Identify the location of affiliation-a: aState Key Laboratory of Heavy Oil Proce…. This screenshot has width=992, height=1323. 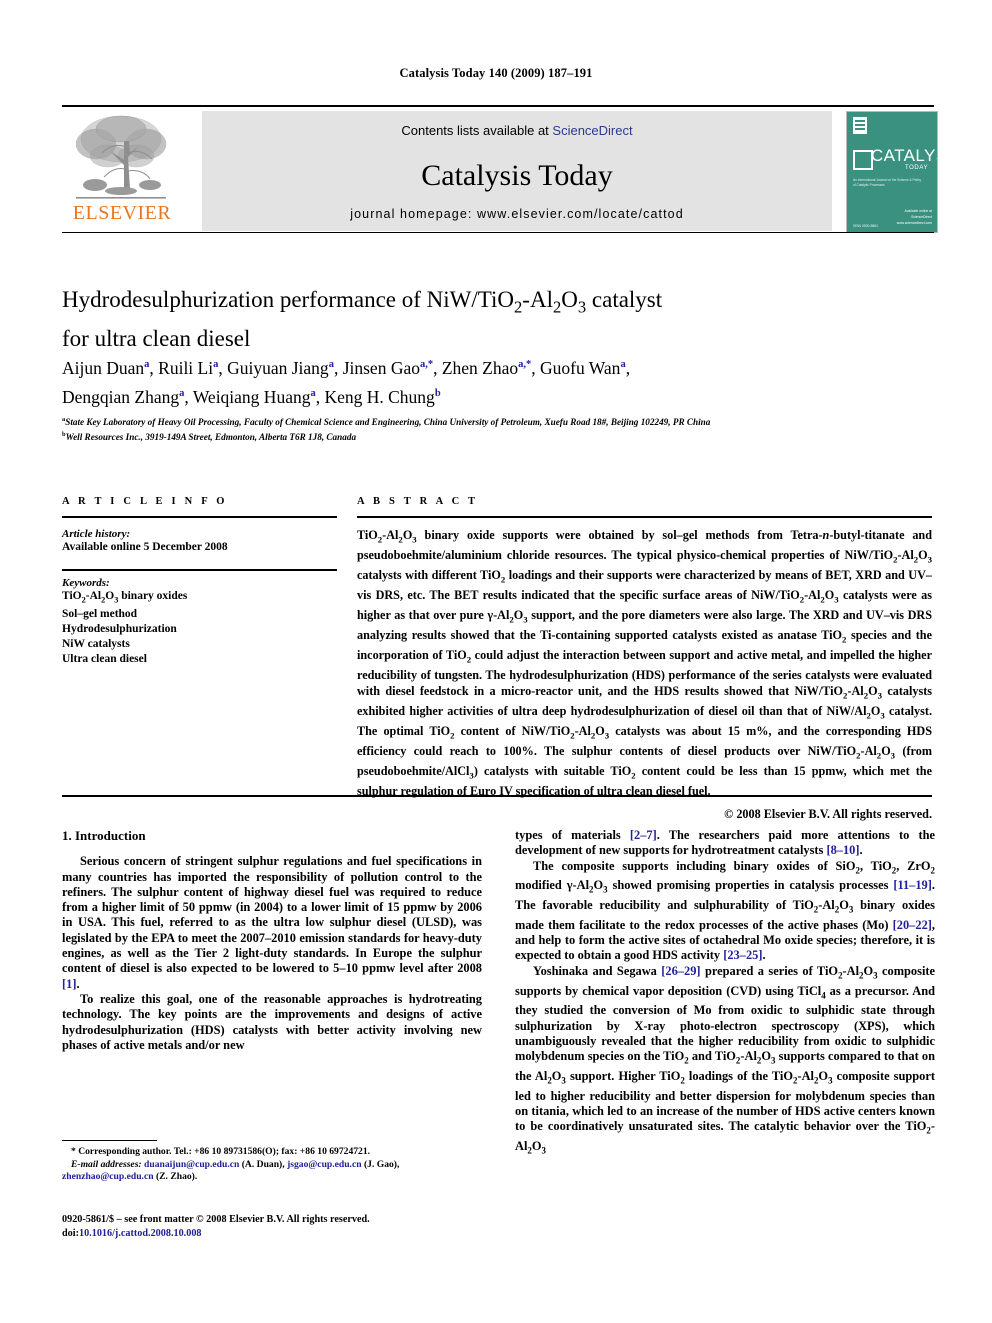
(386, 422).